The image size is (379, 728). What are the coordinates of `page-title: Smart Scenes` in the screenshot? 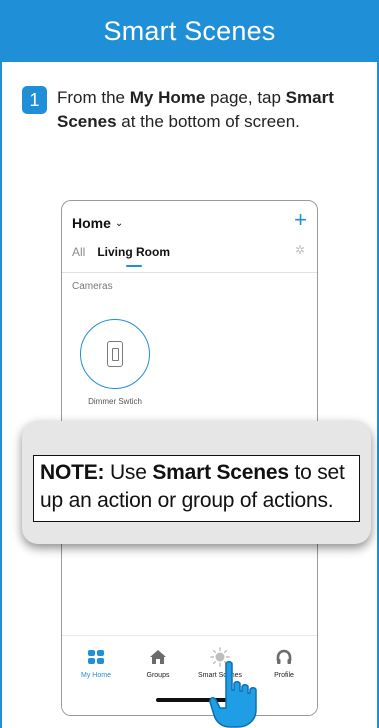 It's located at (189, 30).